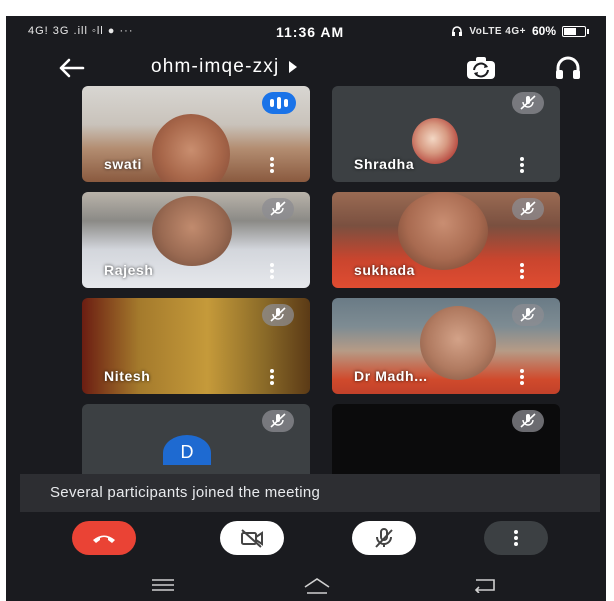 Image resolution: width=614 pixels, height=601 pixels. I want to click on meeting-info: ohm-imqe-zxj, so click(224, 67).